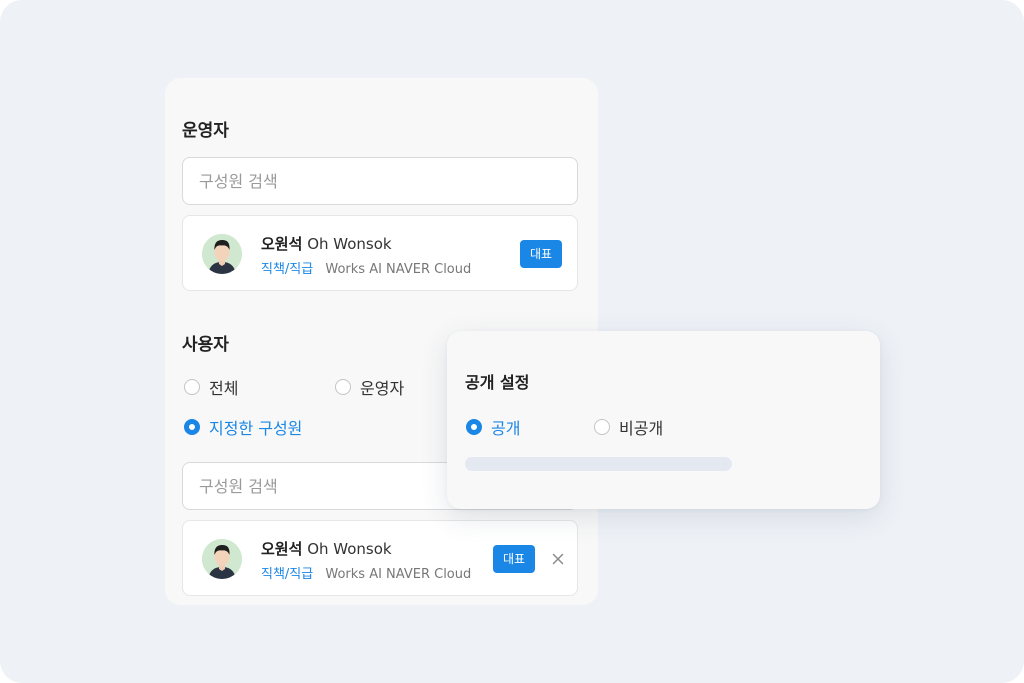 This screenshot has height=683, width=1024. I want to click on radio-all: 전체, so click(211, 387).